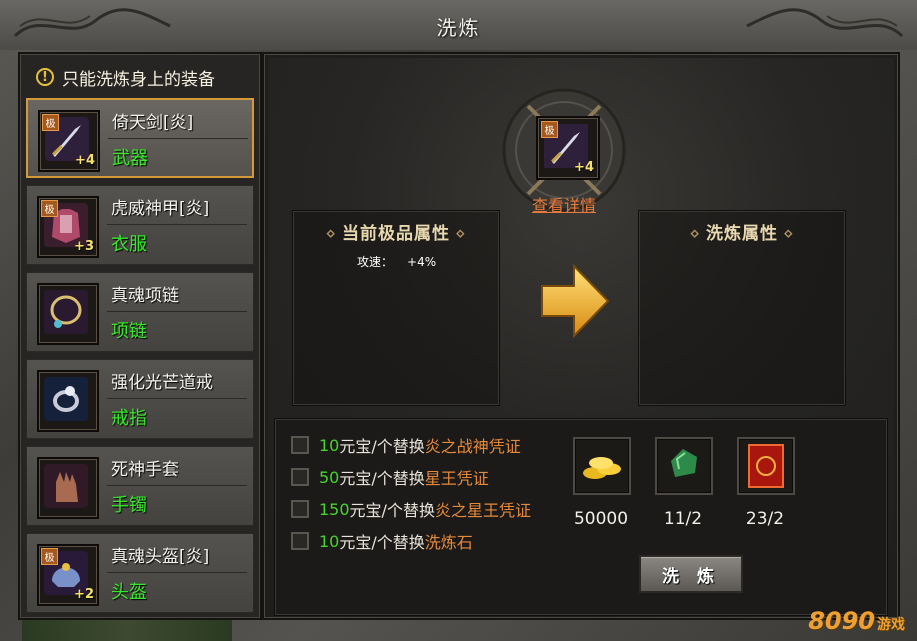 The width and height of the screenshot is (917, 641). I want to click on refine-attributes-box: 洗炼属性, so click(742, 308).